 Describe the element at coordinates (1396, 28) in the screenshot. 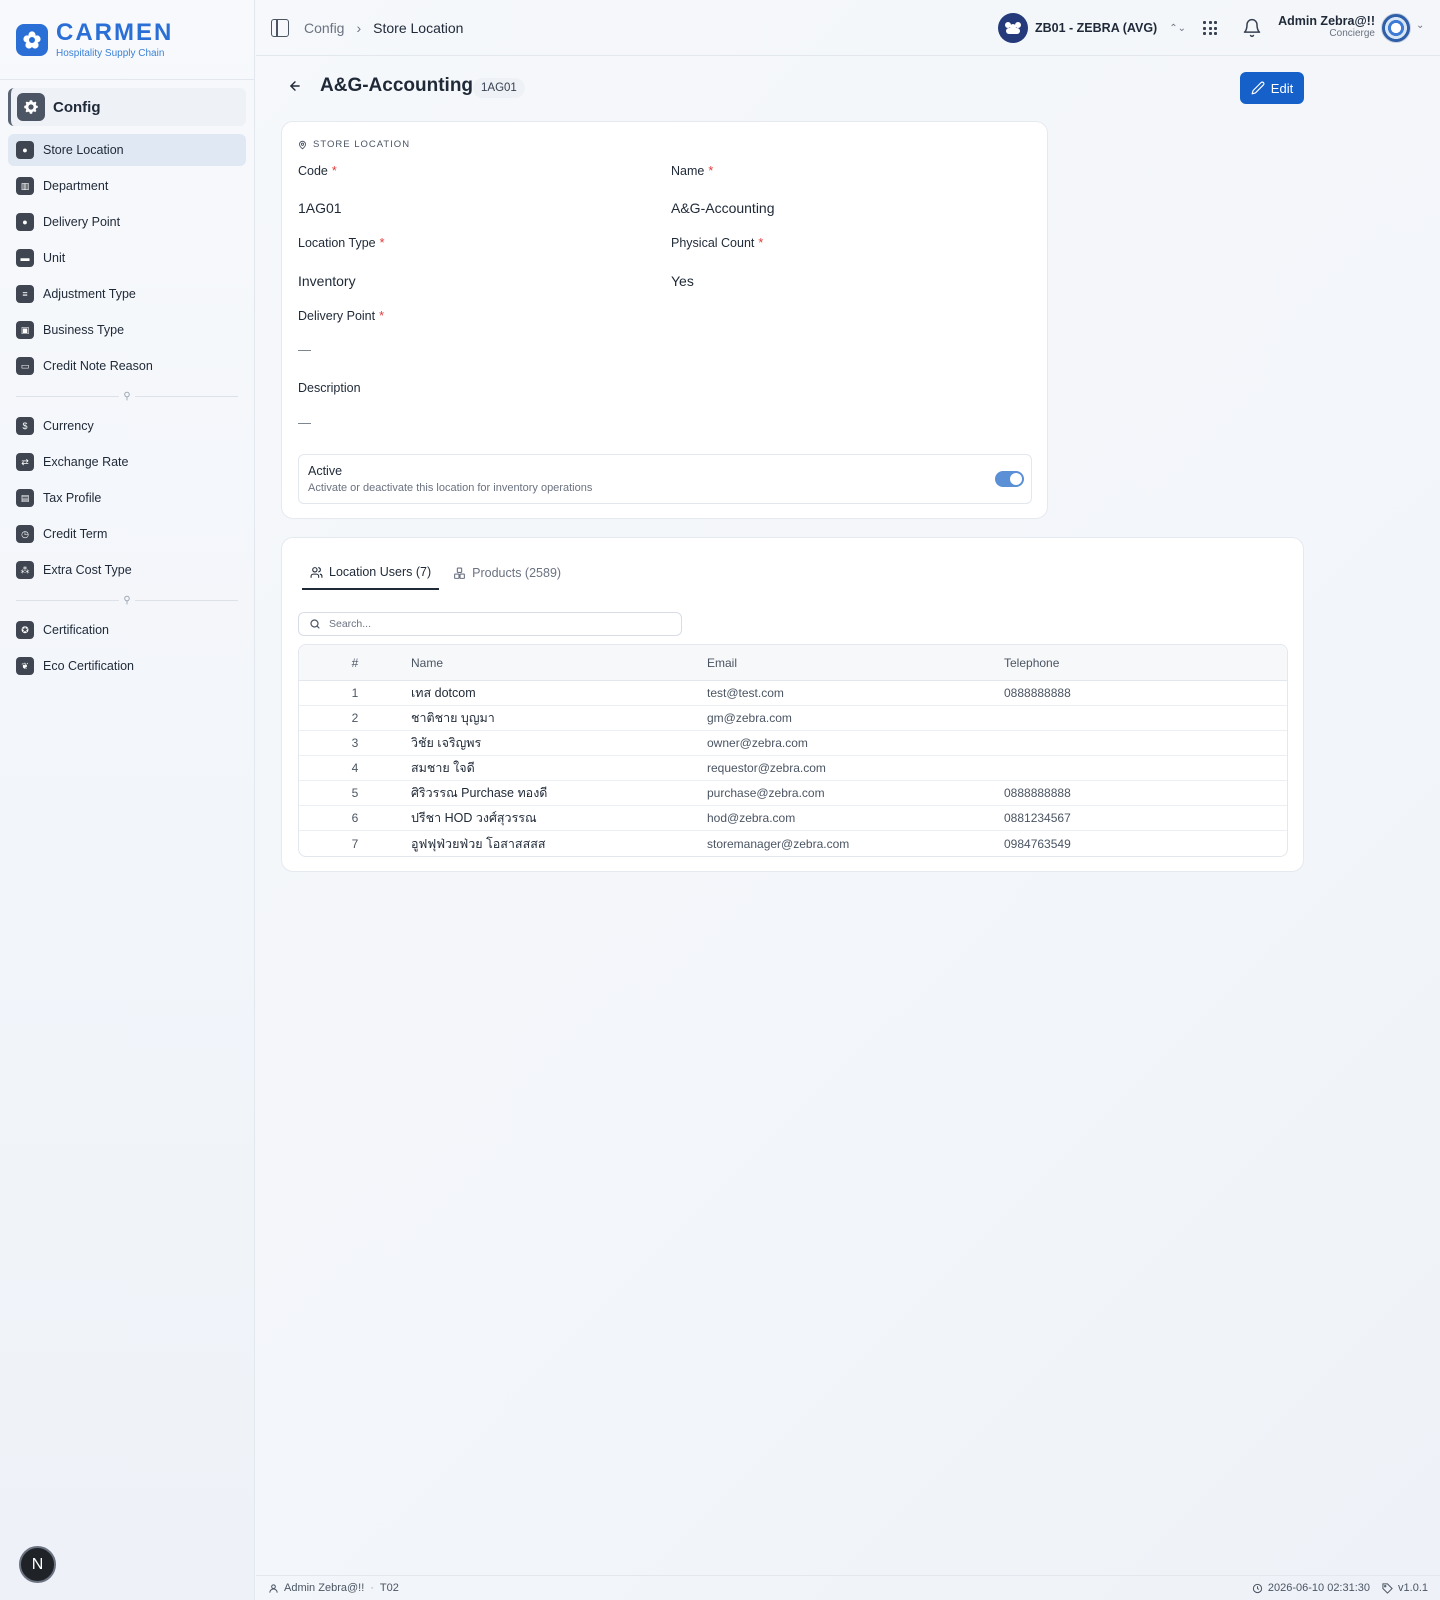

I see `avatar` at that location.